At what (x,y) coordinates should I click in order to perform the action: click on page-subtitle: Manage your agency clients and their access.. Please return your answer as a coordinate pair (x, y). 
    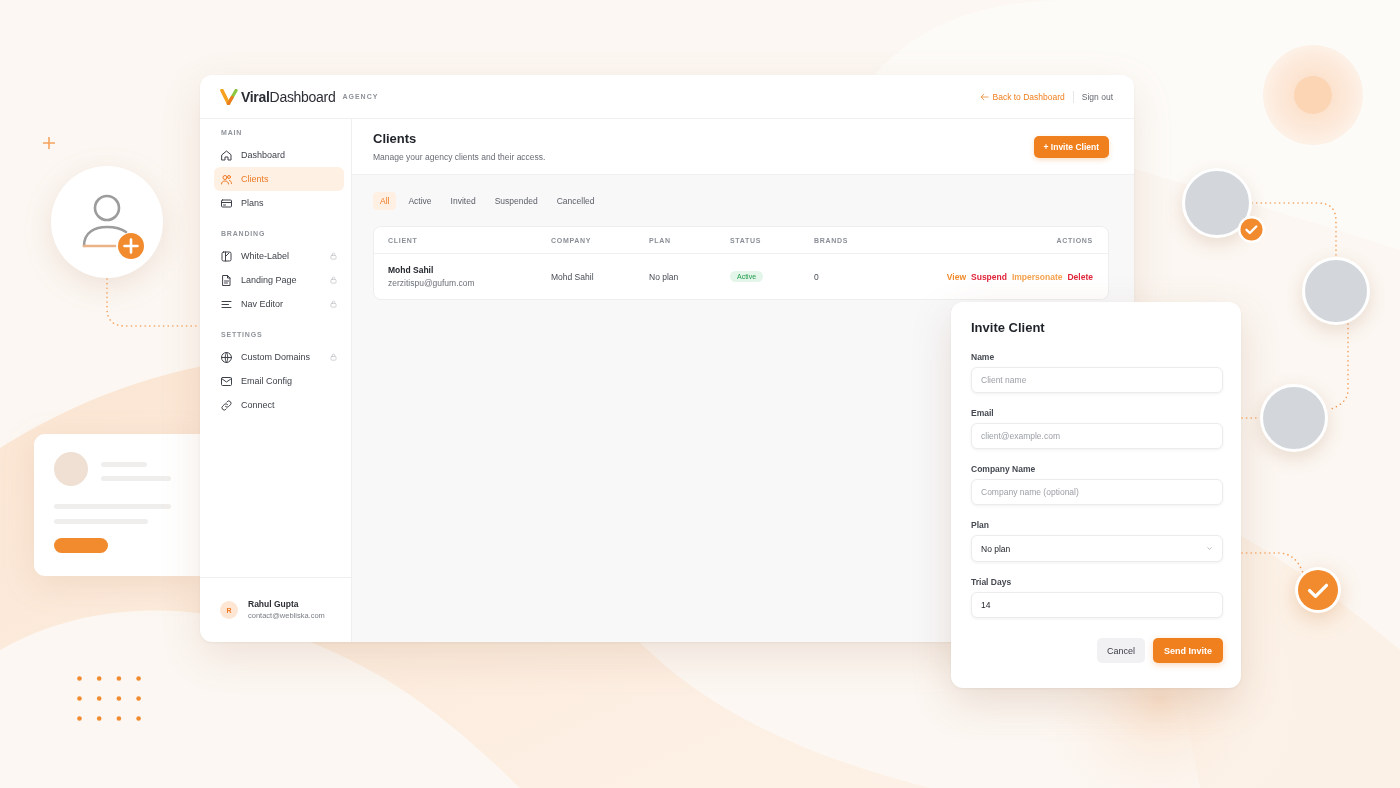
    Looking at the image, I should click on (459, 157).